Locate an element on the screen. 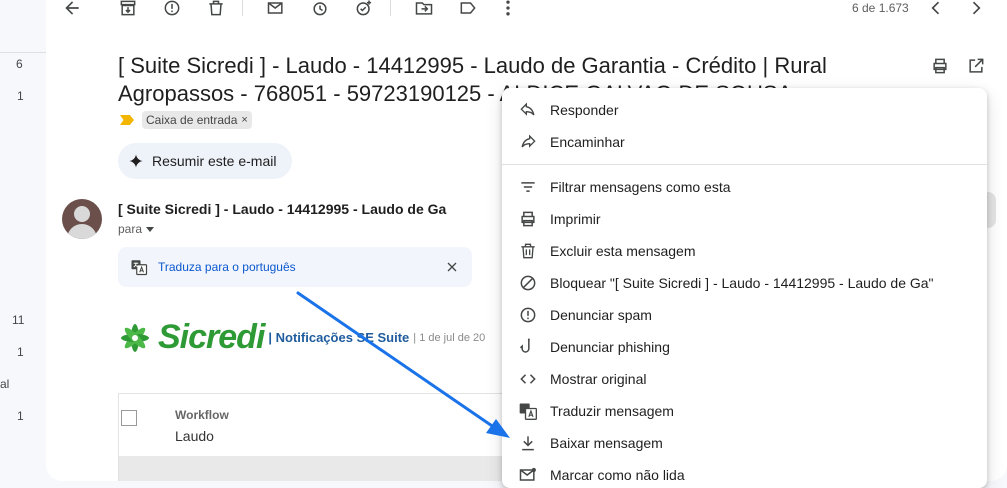  left-message-list-strip: 6 1 11 1 al 1 is located at coordinates (23, 244).